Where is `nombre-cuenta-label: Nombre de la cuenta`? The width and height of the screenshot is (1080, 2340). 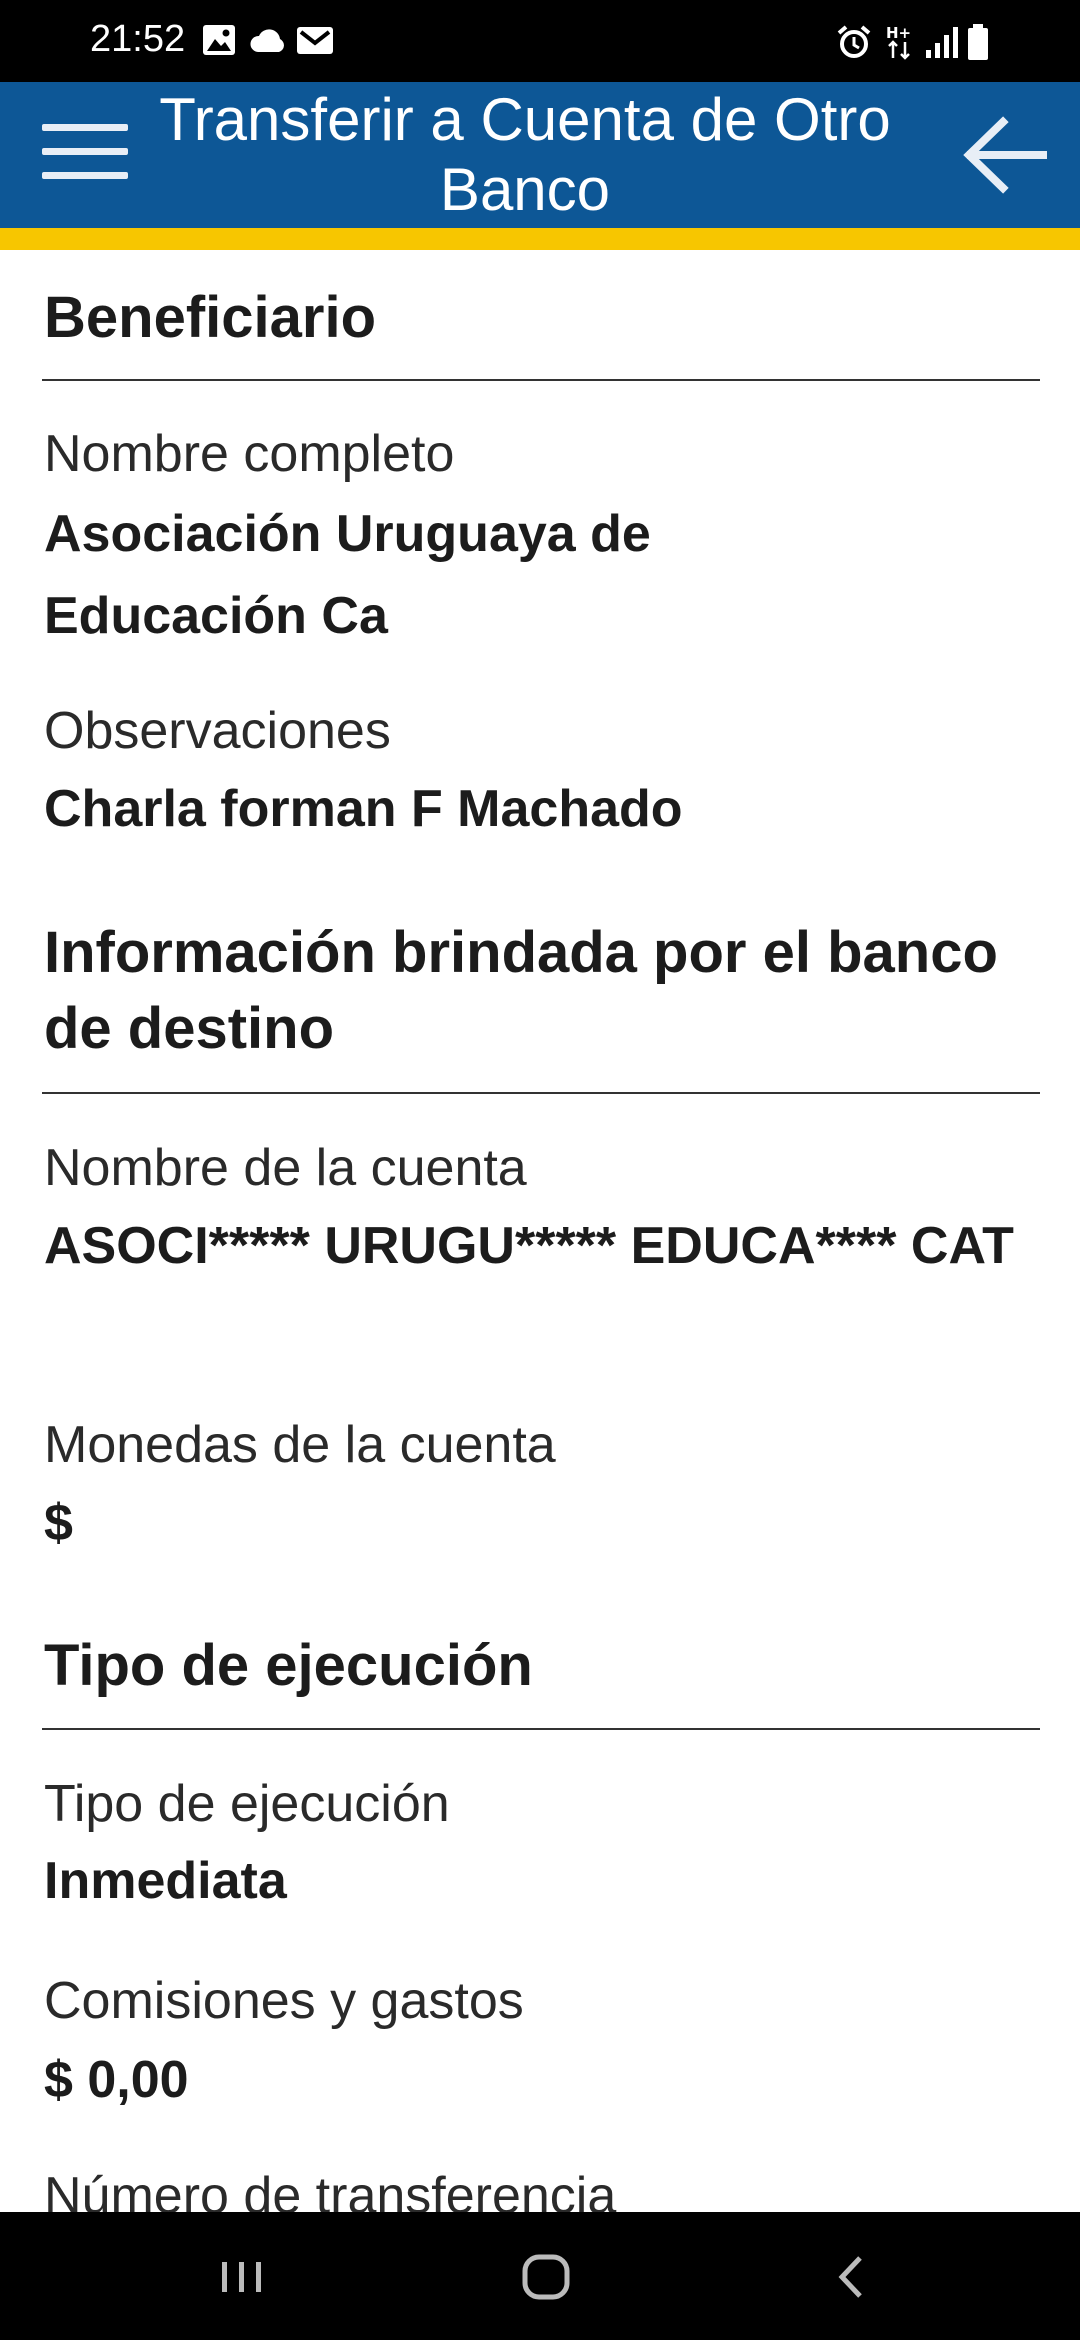
nombre-cuenta-label: Nombre de la cuenta is located at coordinates (285, 1168).